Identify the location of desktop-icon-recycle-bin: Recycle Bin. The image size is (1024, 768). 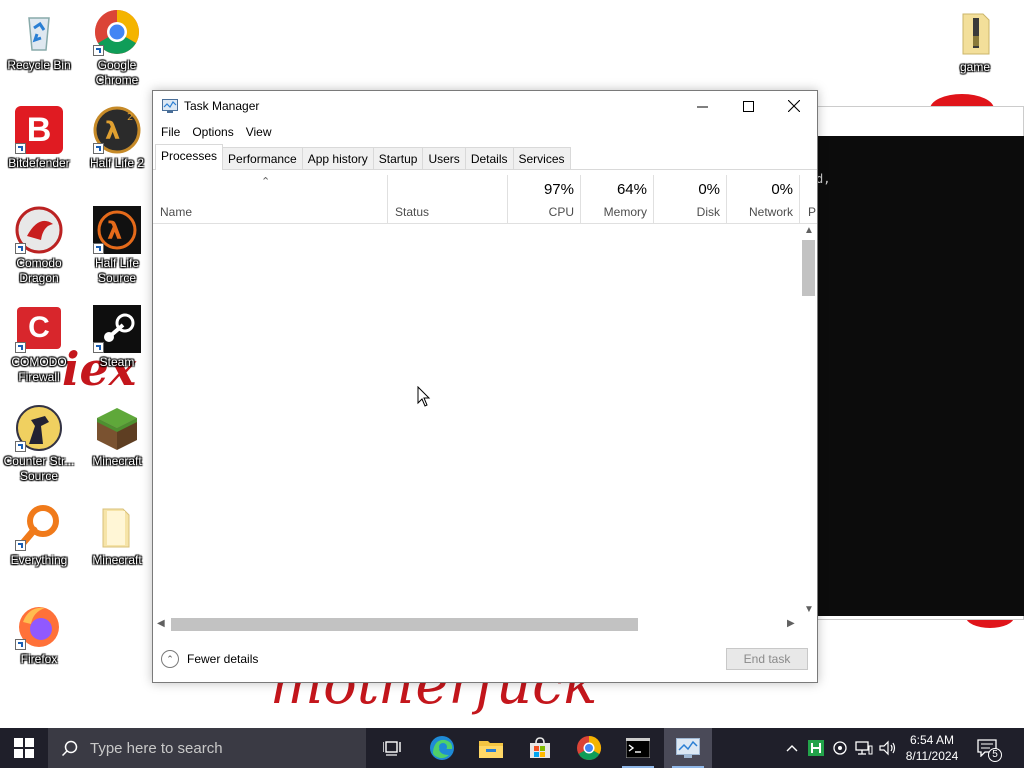
(39, 40).